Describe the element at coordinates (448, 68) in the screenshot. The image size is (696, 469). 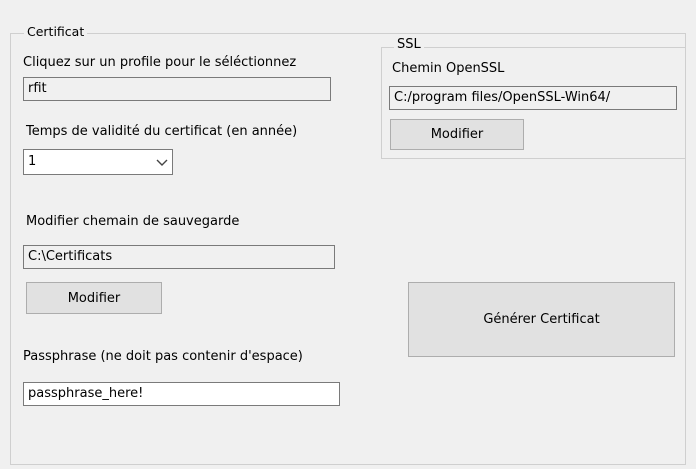
I see `openssl-path-label: Chemin OpenSSL` at that location.